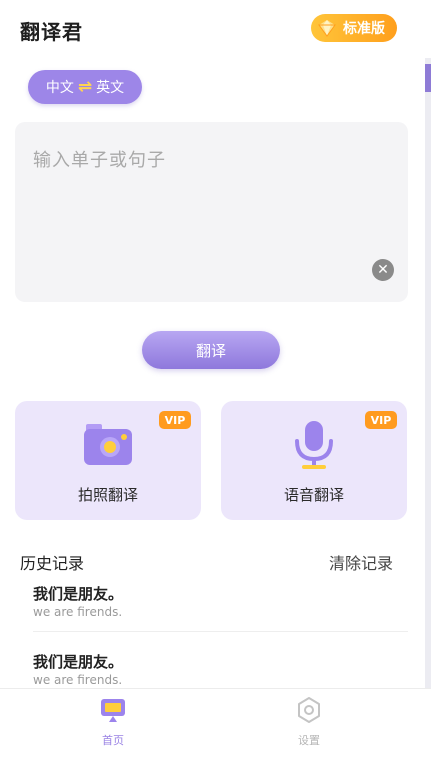  Describe the element at coordinates (383, 270) in the screenshot. I see `clear-icon: ✕` at that location.